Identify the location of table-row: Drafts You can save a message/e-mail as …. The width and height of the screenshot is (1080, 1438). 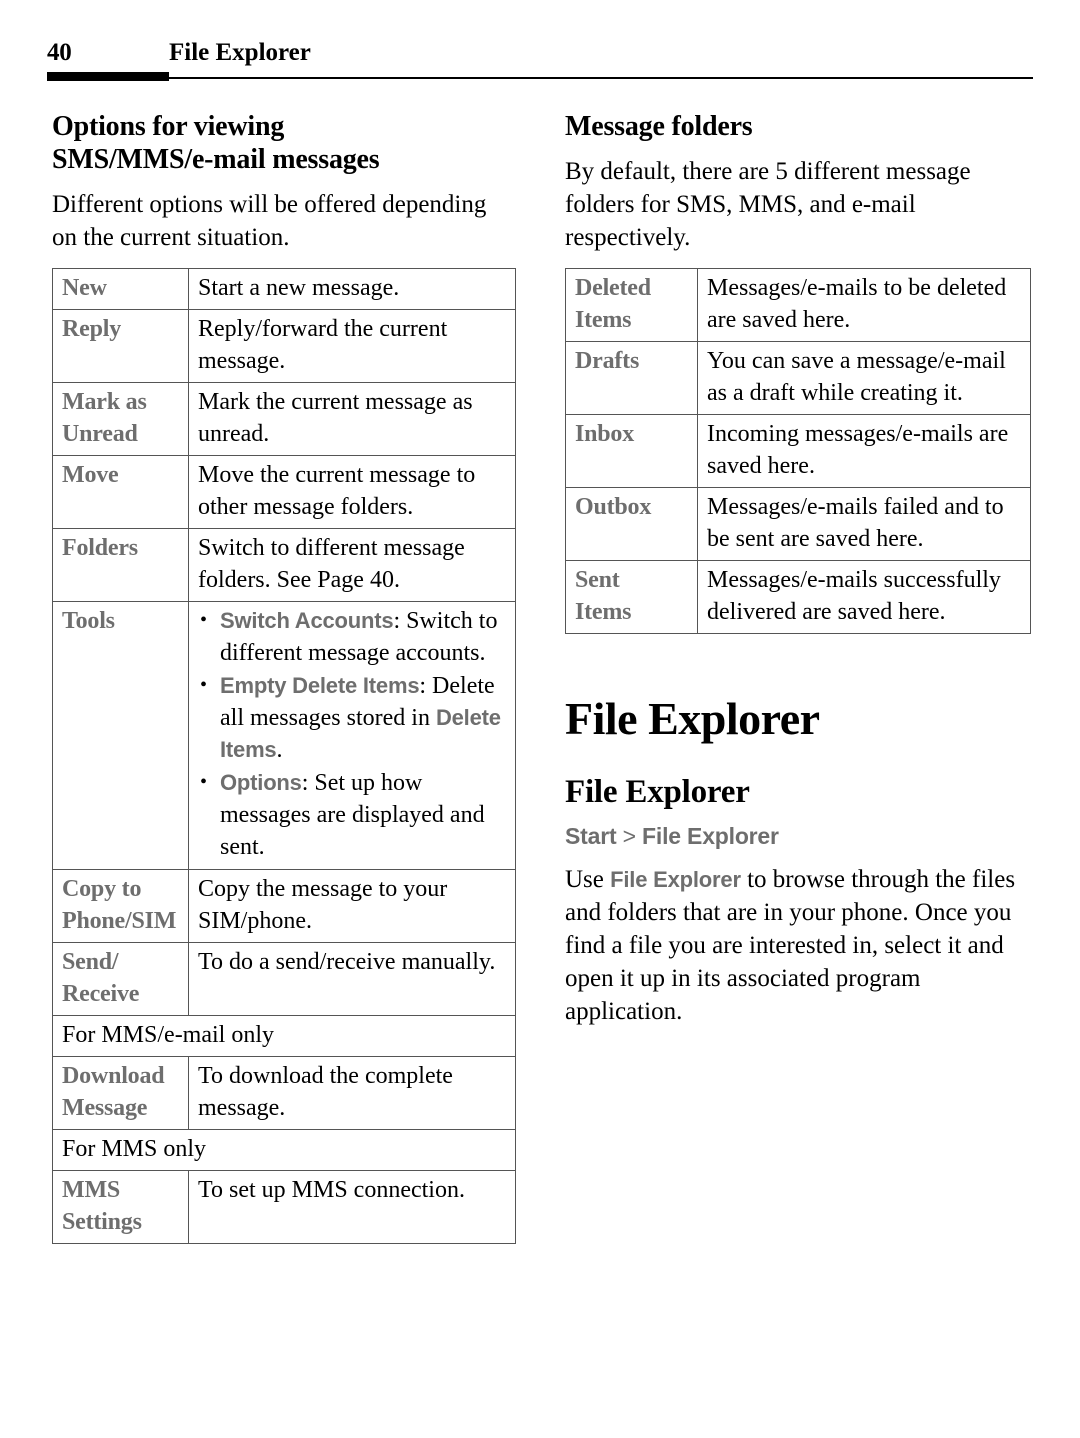
(798, 378).